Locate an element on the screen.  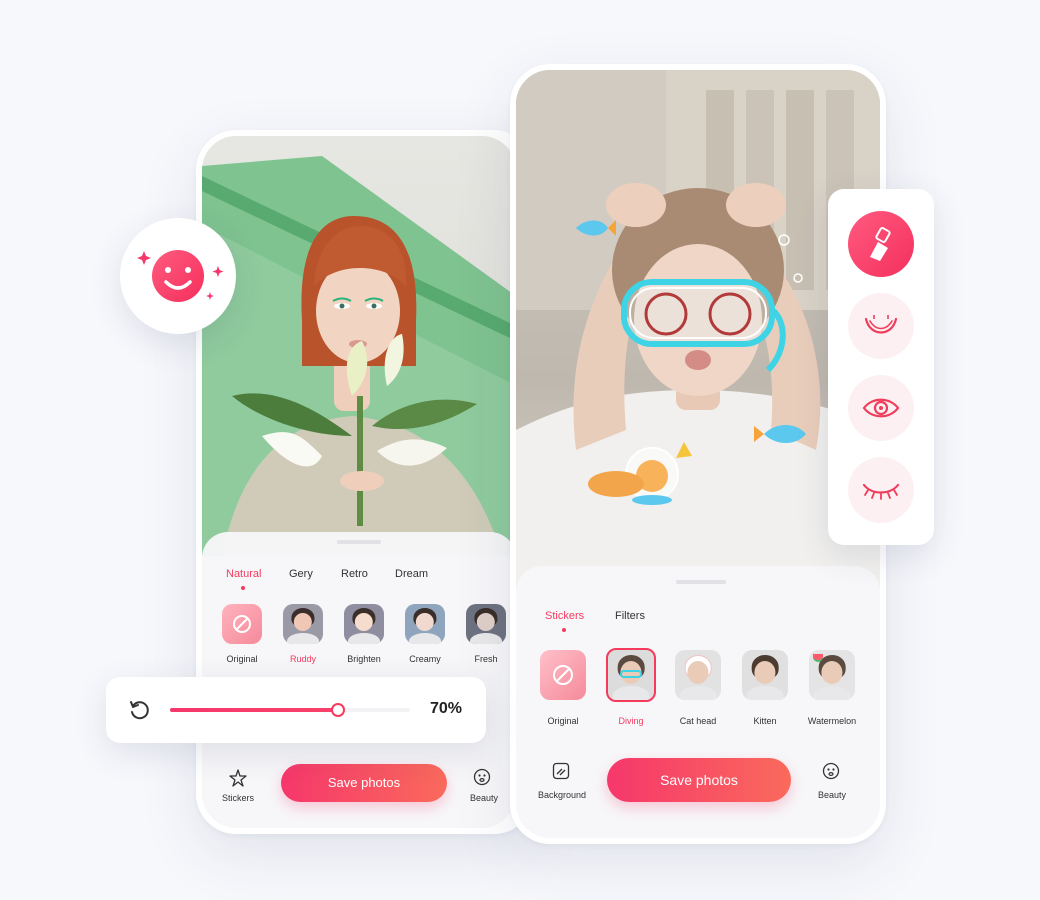
tool-eyelash-button is located at coordinates (881, 490).